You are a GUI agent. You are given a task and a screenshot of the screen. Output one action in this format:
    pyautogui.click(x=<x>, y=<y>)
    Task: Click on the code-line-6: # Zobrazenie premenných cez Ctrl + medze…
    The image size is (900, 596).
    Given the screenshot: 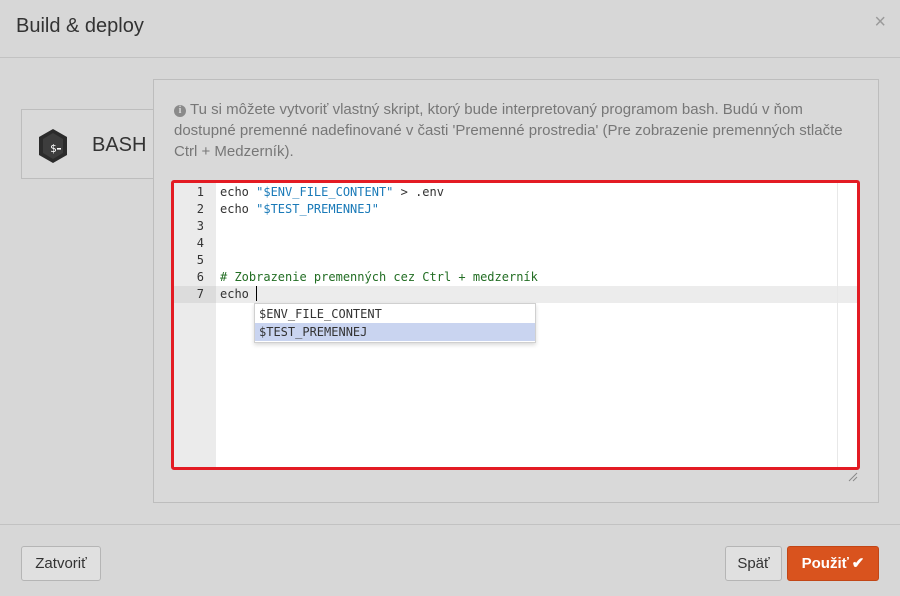 What is the action you would take?
    pyautogui.click(x=379, y=277)
    